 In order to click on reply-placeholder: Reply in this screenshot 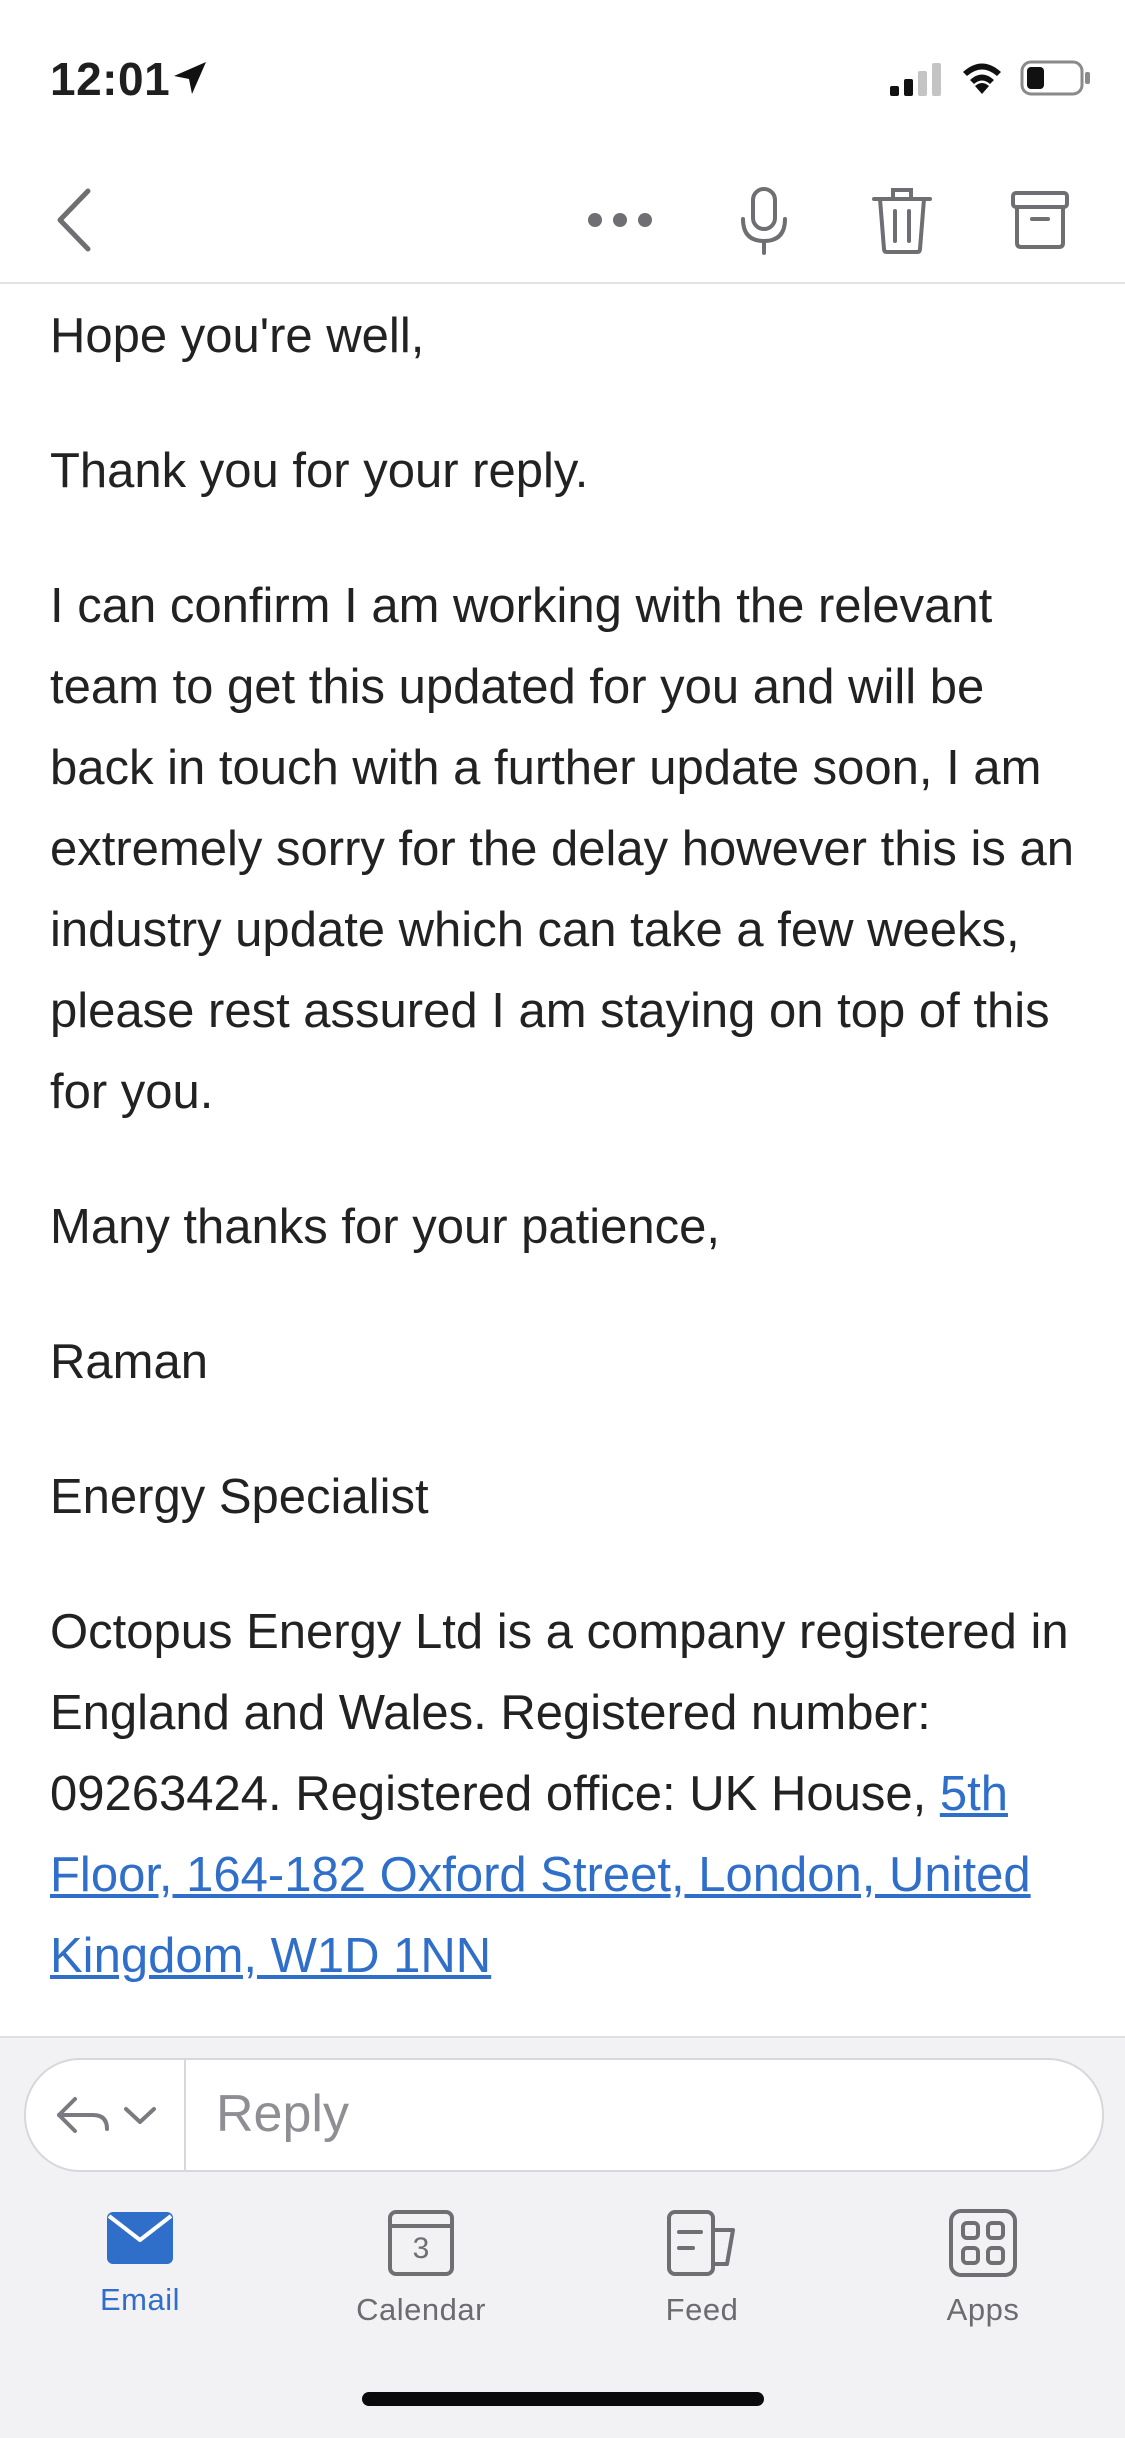, I will do `click(282, 2114)`.